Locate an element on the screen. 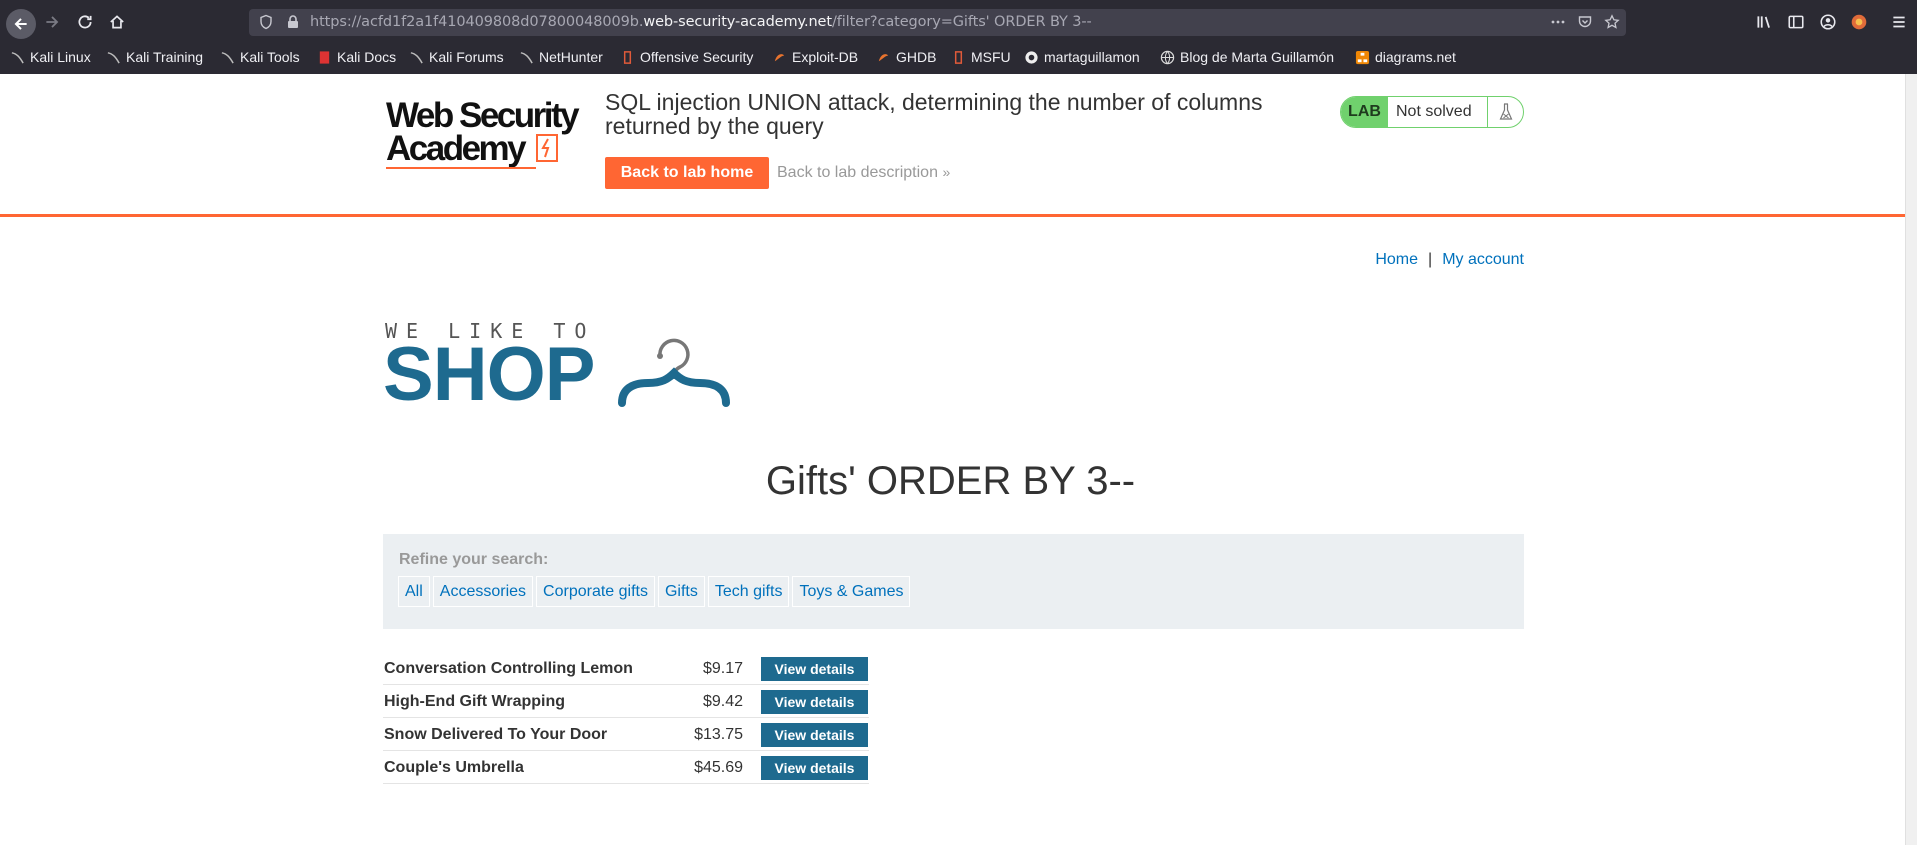  pocket-icon is located at coordinates (1585, 22).